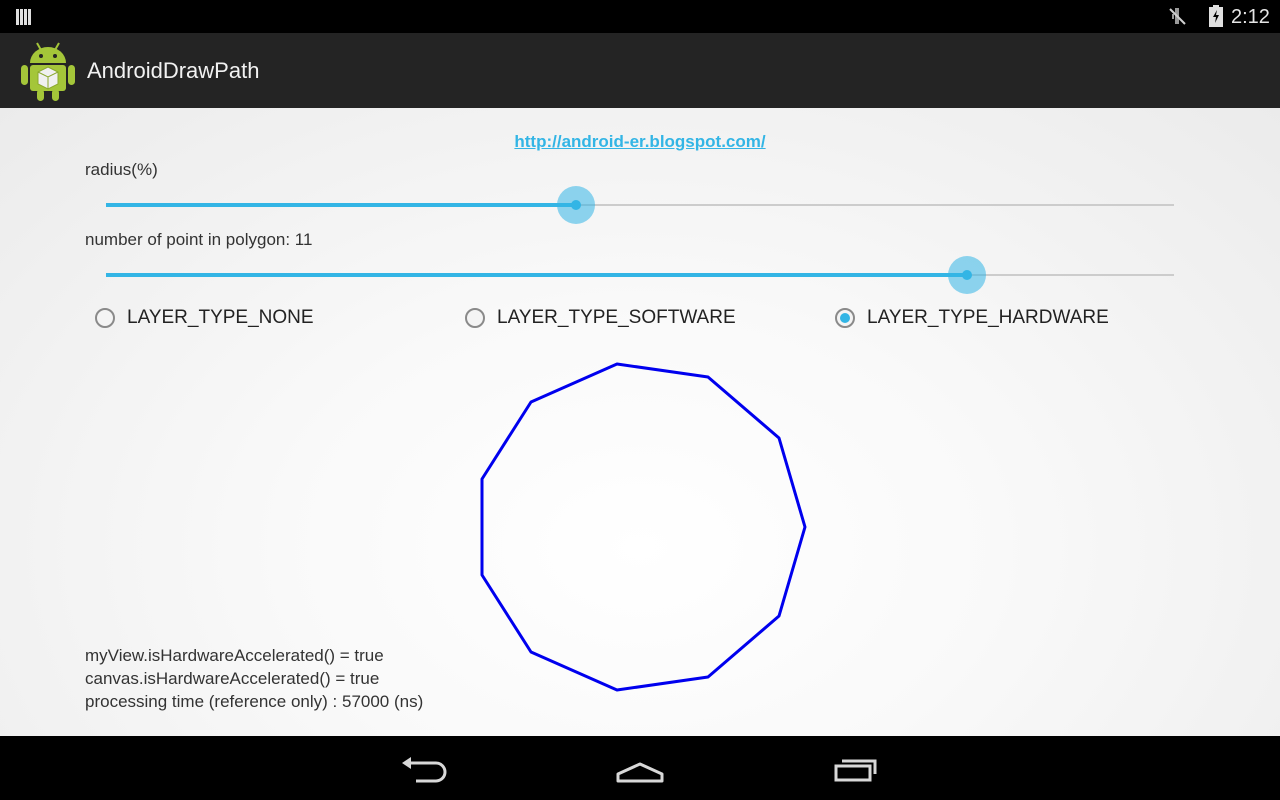 The width and height of the screenshot is (1280, 800). What do you see at coordinates (173, 70) in the screenshot?
I see `app-title: AndroidDrawPath` at bounding box center [173, 70].